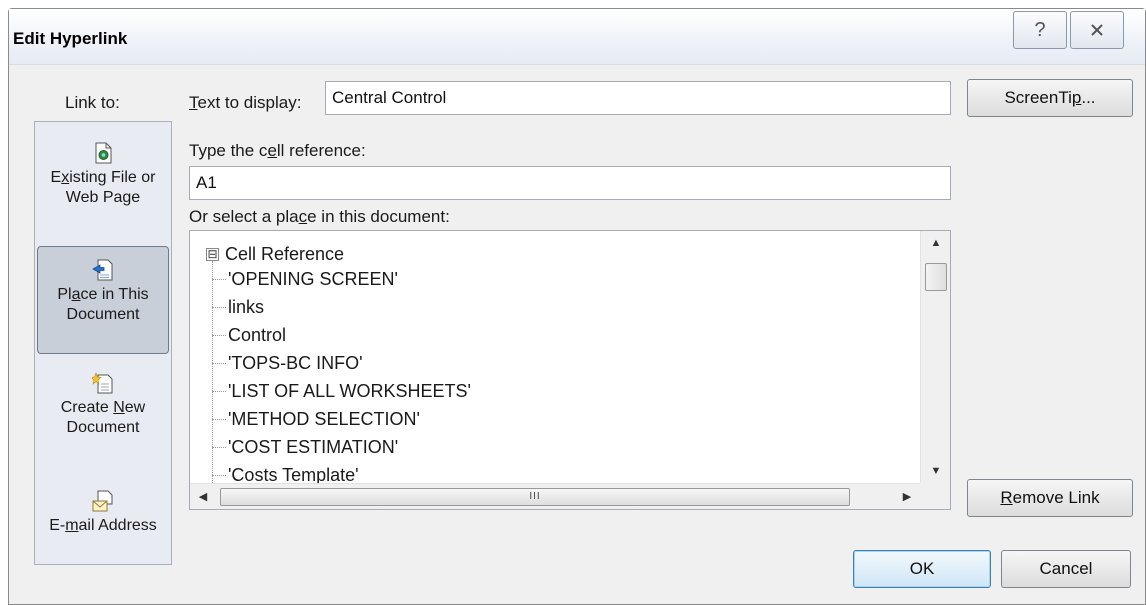 The height and width of the screenshot is (605, 1146). What do you see at coordinates (277, 150) in the screenshot?
I see `cell-reference-label: Type the cell reference:` at bounding box center [277, 150].